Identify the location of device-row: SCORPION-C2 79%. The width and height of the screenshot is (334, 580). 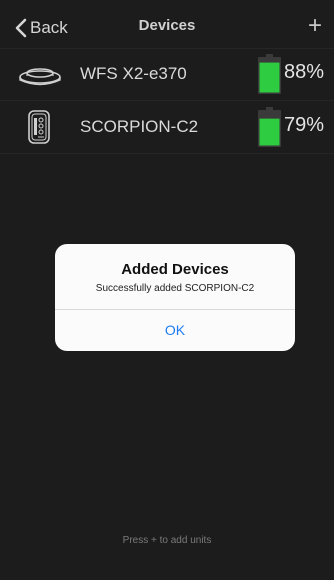
(167, 127).